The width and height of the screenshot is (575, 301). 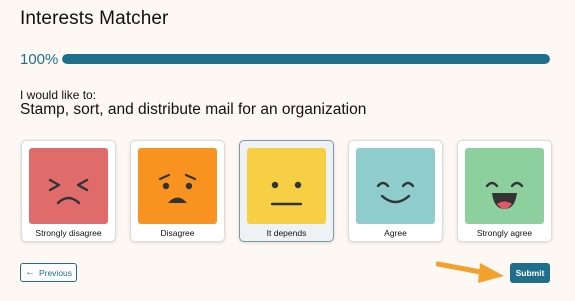 I want to click on option-label: Strongly agree, so click(x=504, y=233).